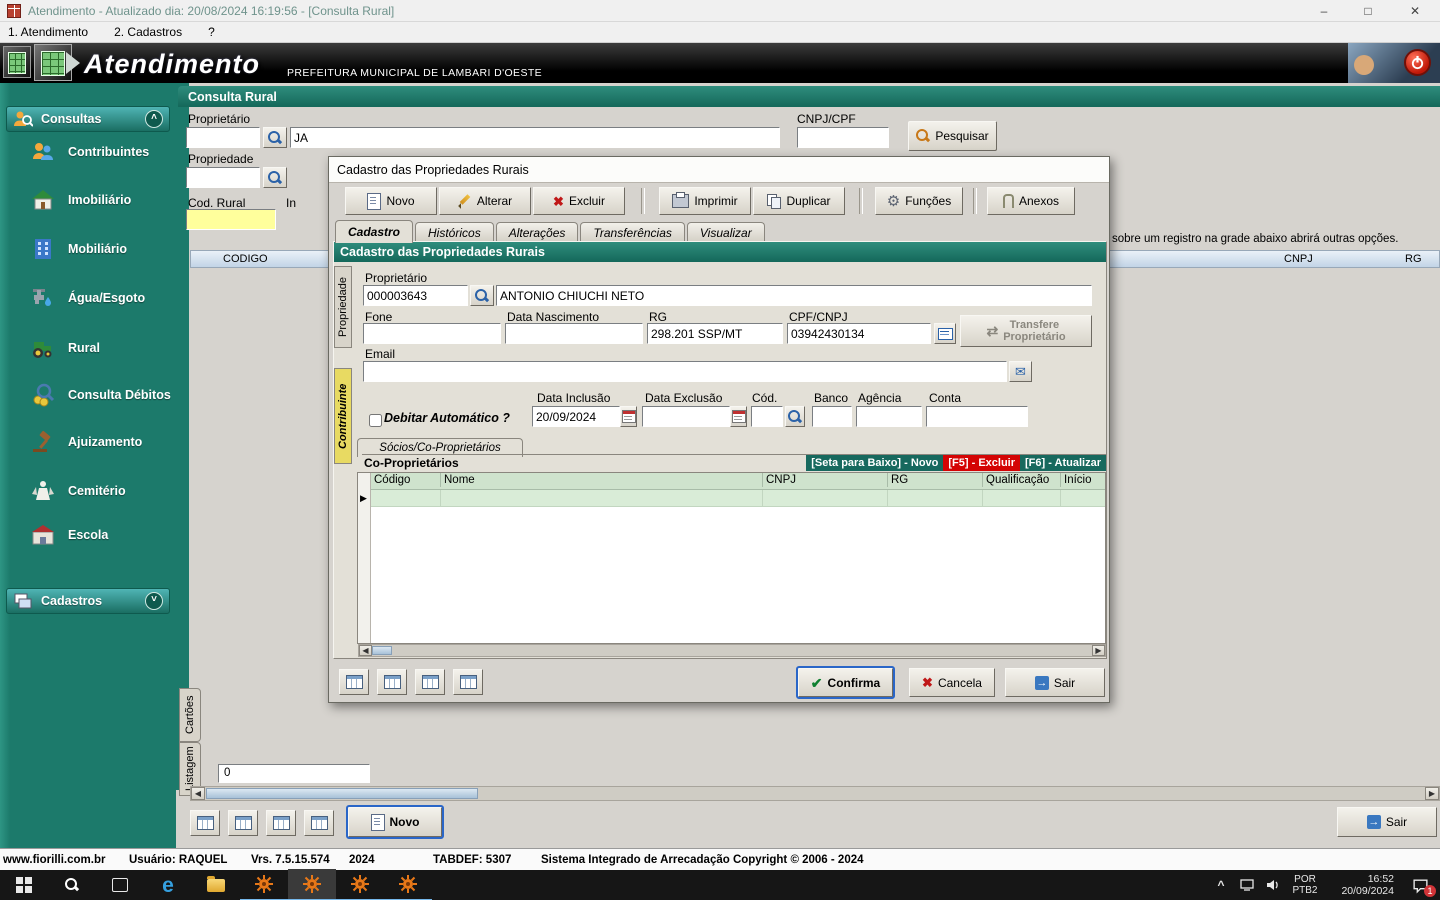 The image size is (1440, 900). I want to click on propriedade-input, so click(223, 177).